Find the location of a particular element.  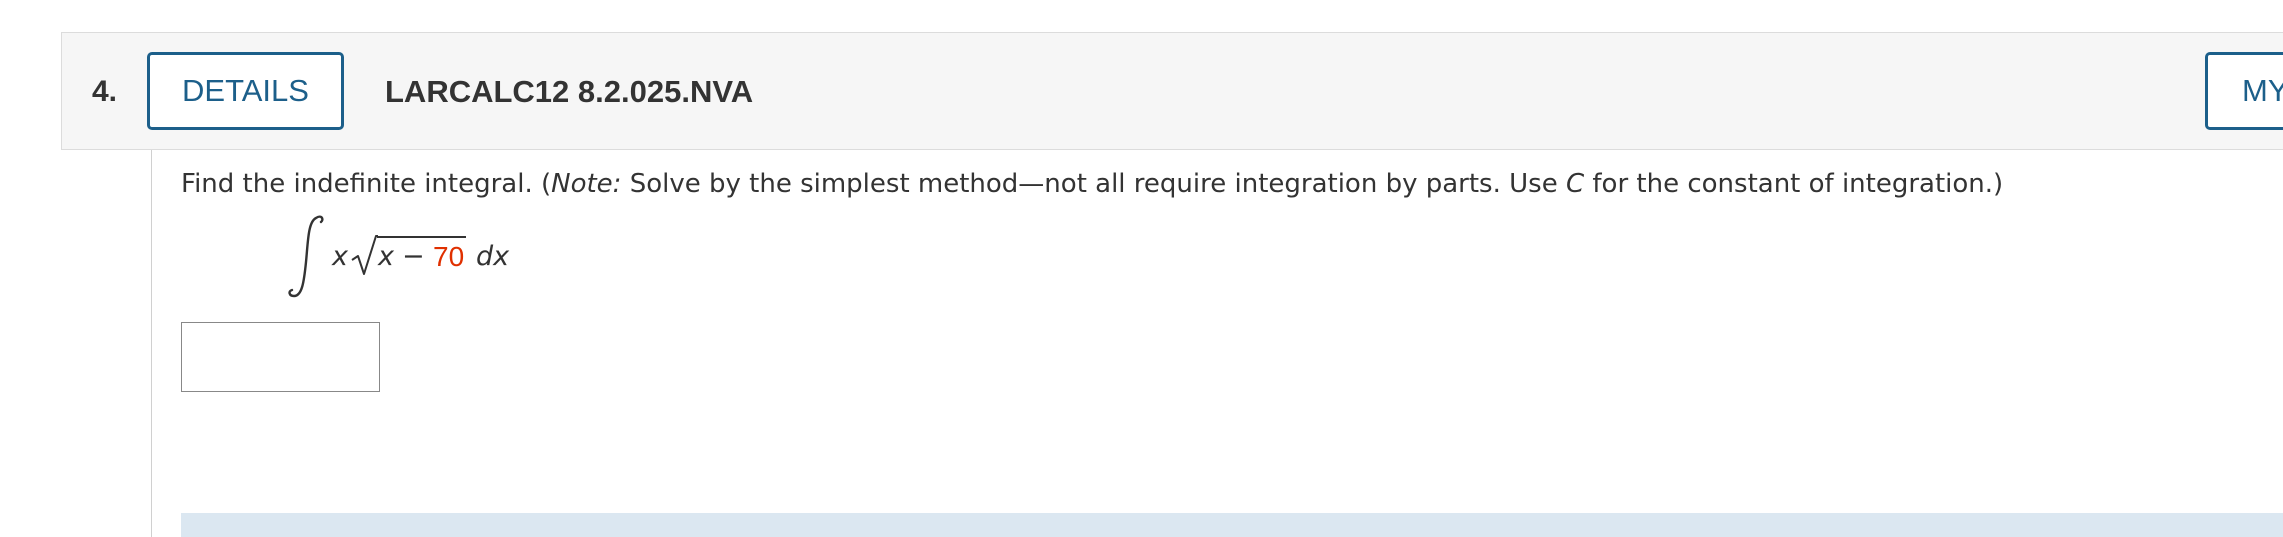

integrand-factor: x is located at coordinates (340, 256).